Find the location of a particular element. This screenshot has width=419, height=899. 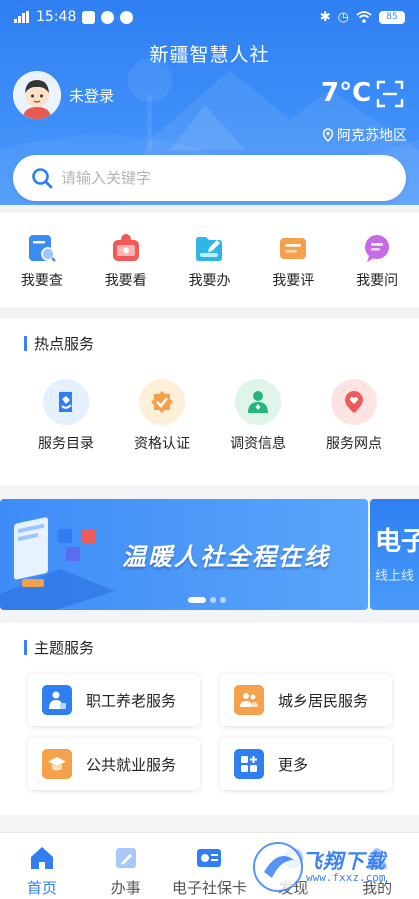

tab-home: 首页 is located at coordinates (42, 866).